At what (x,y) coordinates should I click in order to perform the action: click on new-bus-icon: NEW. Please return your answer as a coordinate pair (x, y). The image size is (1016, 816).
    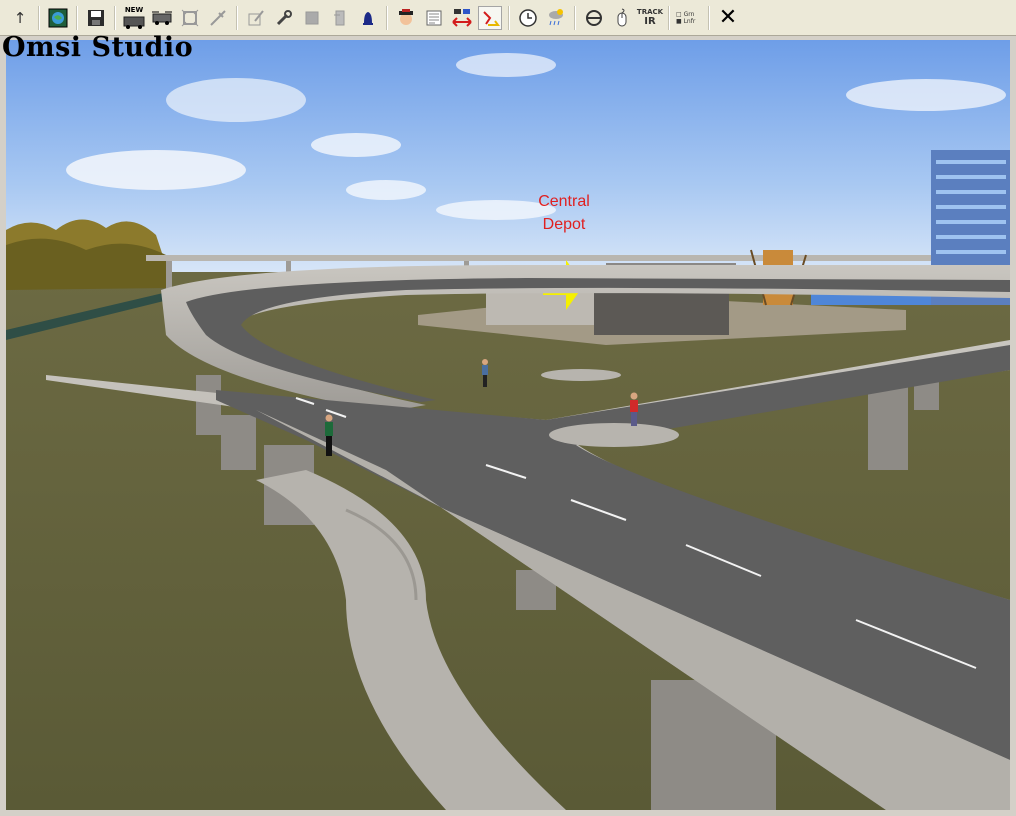
    Looking at the image, I should click on (134, 18).